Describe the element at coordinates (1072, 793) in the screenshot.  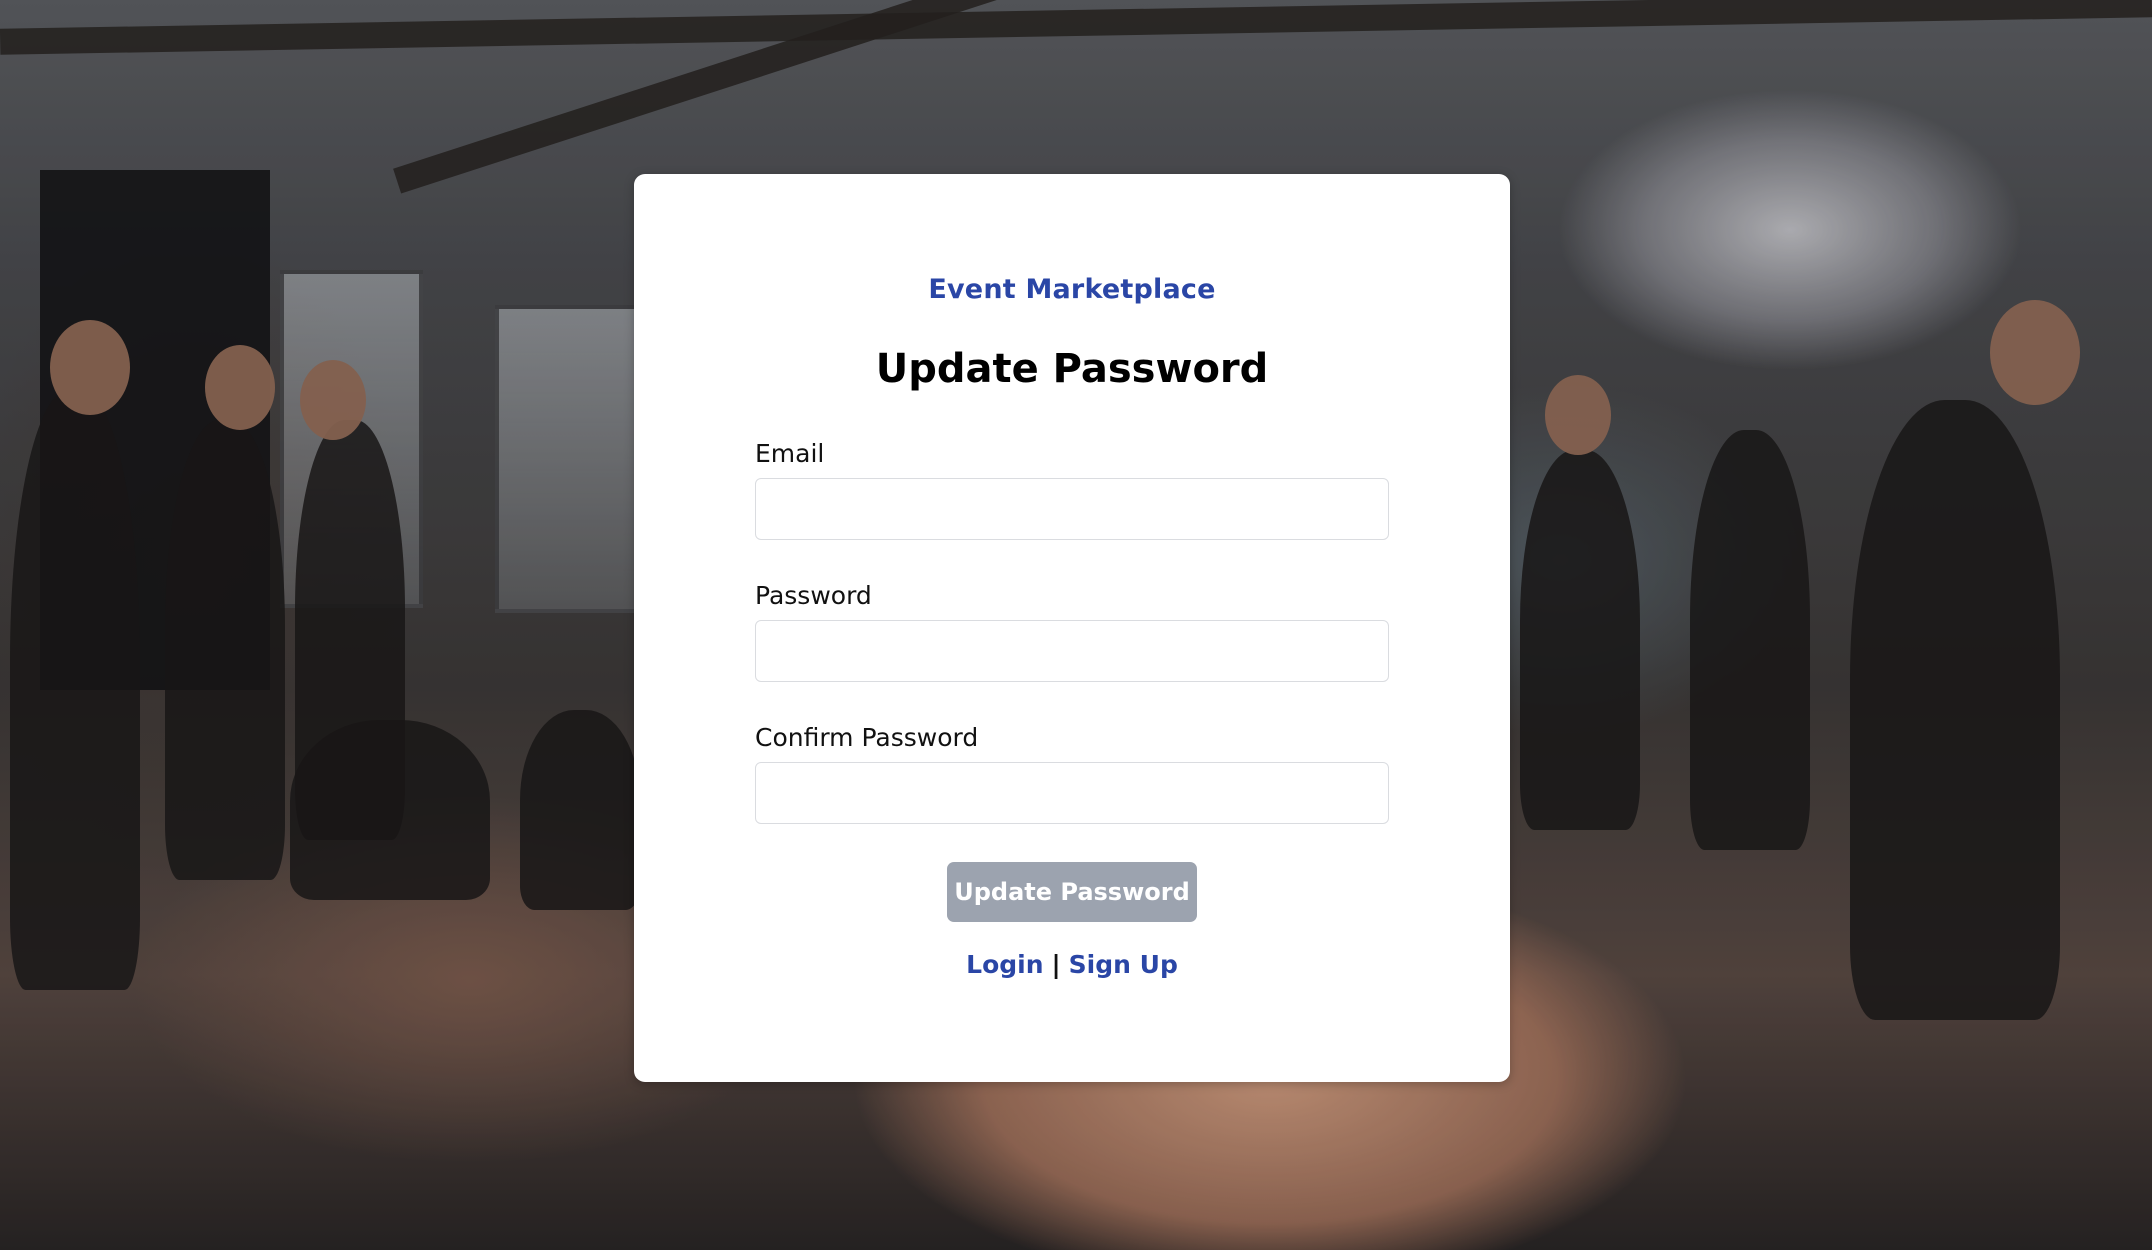
I see `confirm-password-field` at that location.